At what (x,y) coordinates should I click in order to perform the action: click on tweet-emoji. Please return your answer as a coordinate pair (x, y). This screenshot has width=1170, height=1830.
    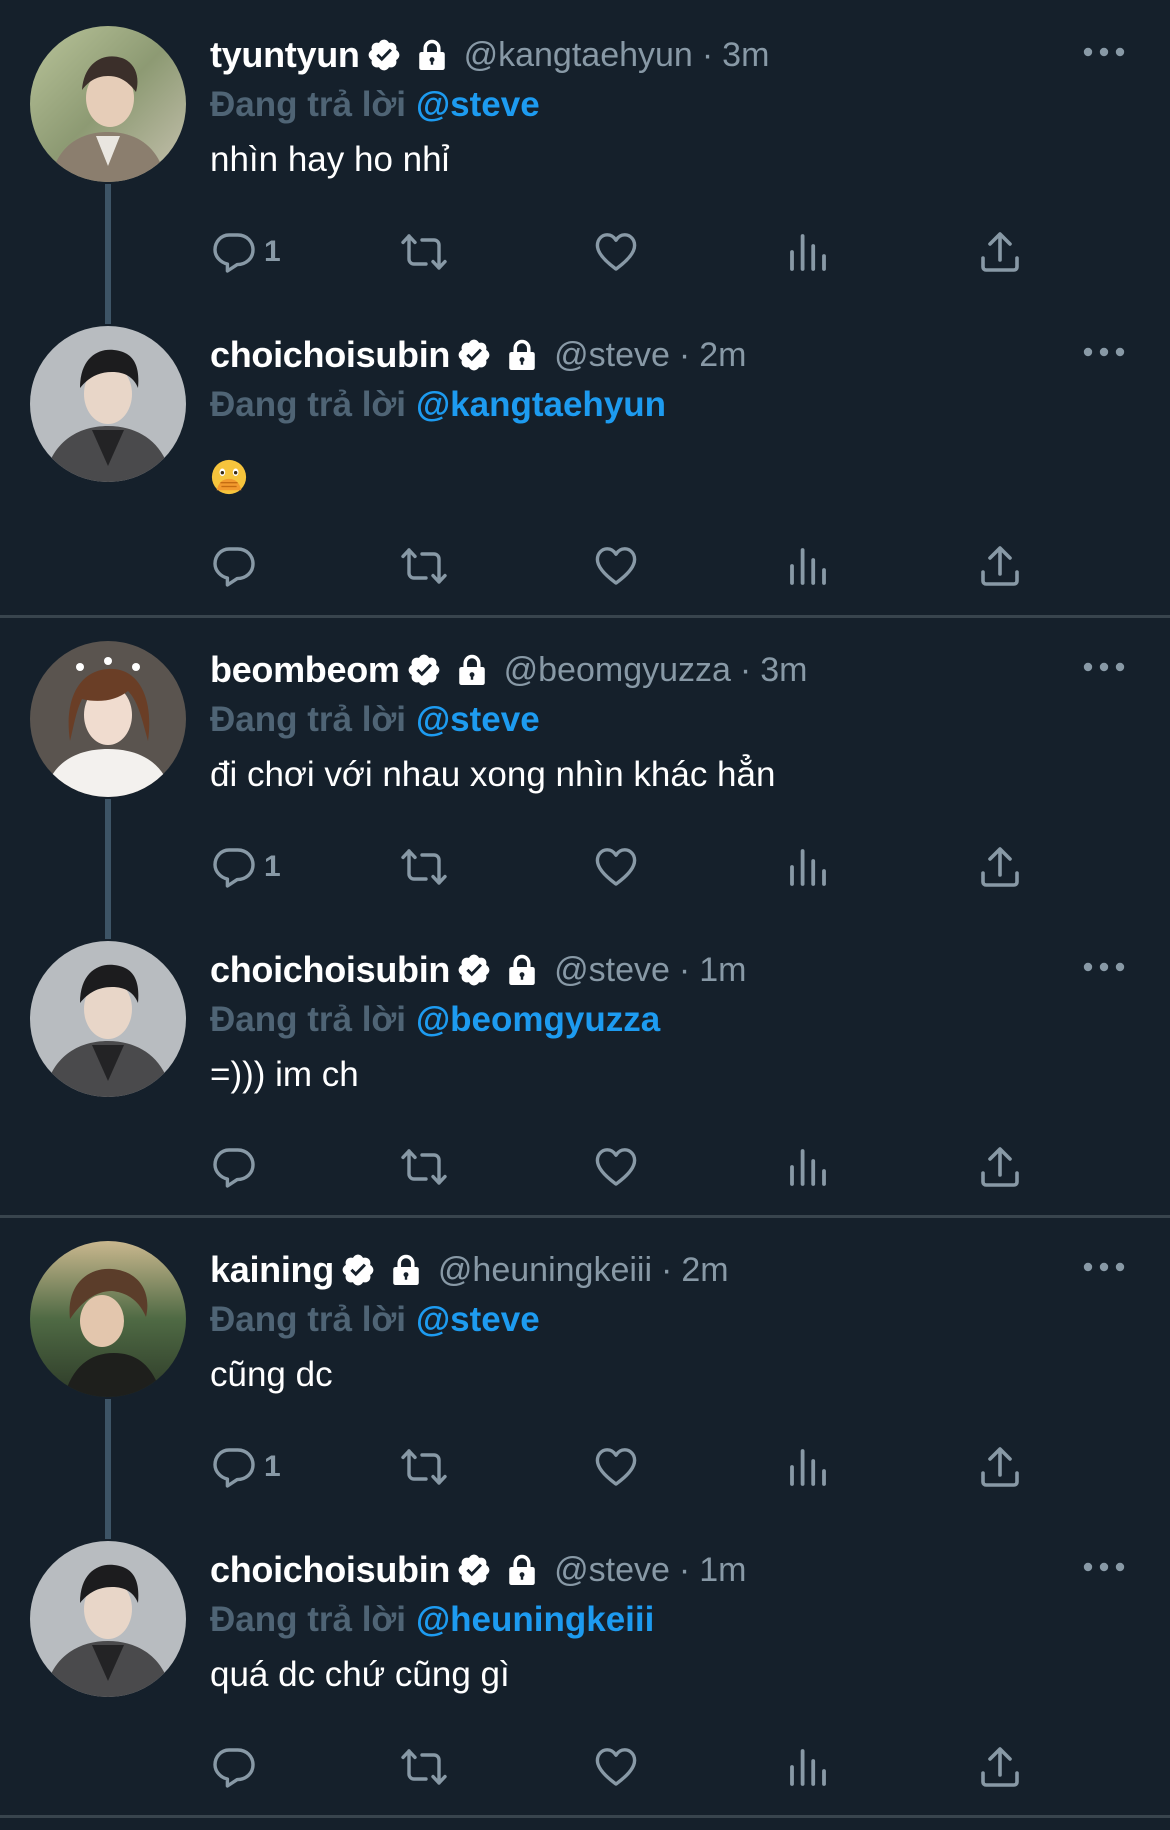
    Looking at the image, I should click on (229, 477).